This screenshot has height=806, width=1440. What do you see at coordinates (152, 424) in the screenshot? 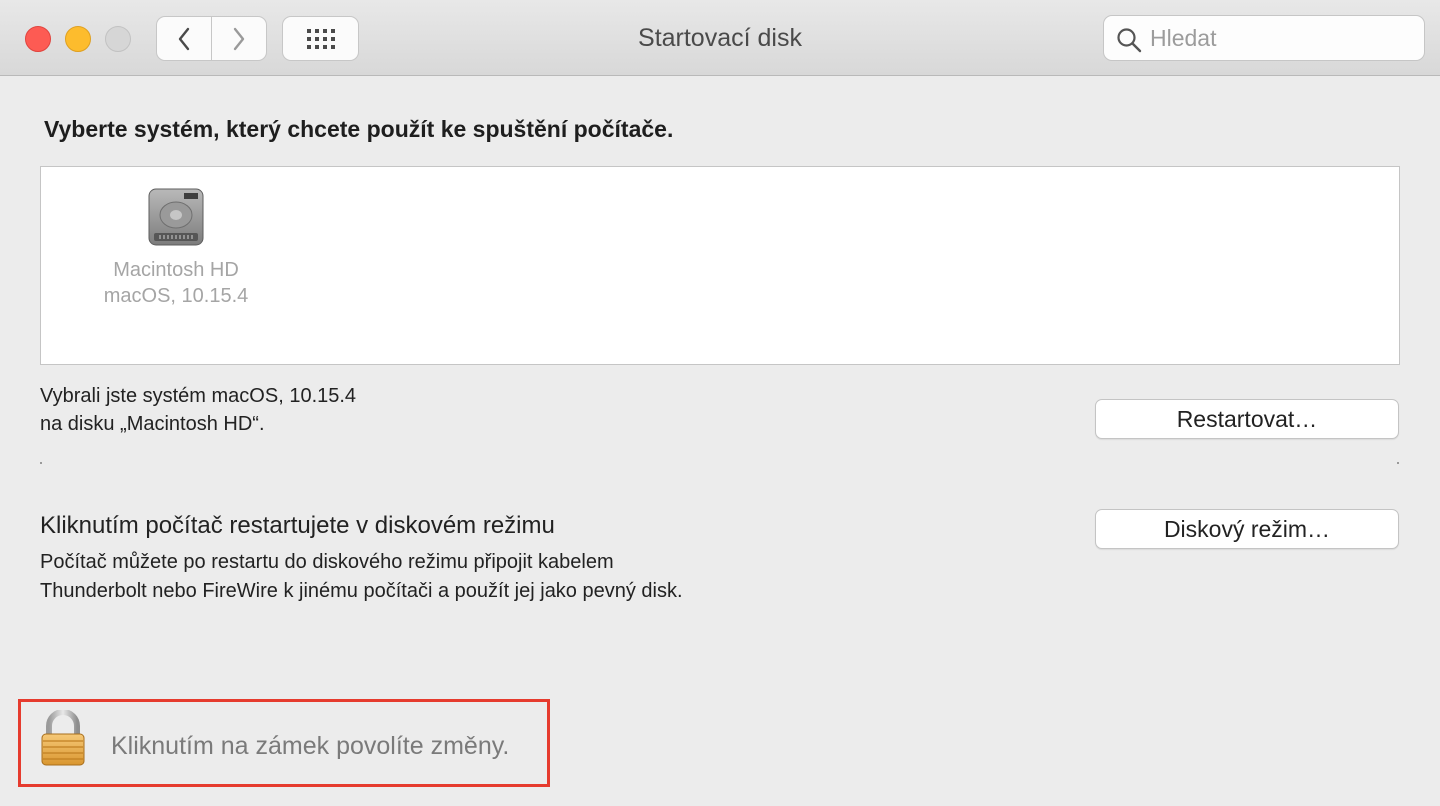
I see `selected-disk-line: na disku „Macintosh HD“.` at bounding box center [152, 424].